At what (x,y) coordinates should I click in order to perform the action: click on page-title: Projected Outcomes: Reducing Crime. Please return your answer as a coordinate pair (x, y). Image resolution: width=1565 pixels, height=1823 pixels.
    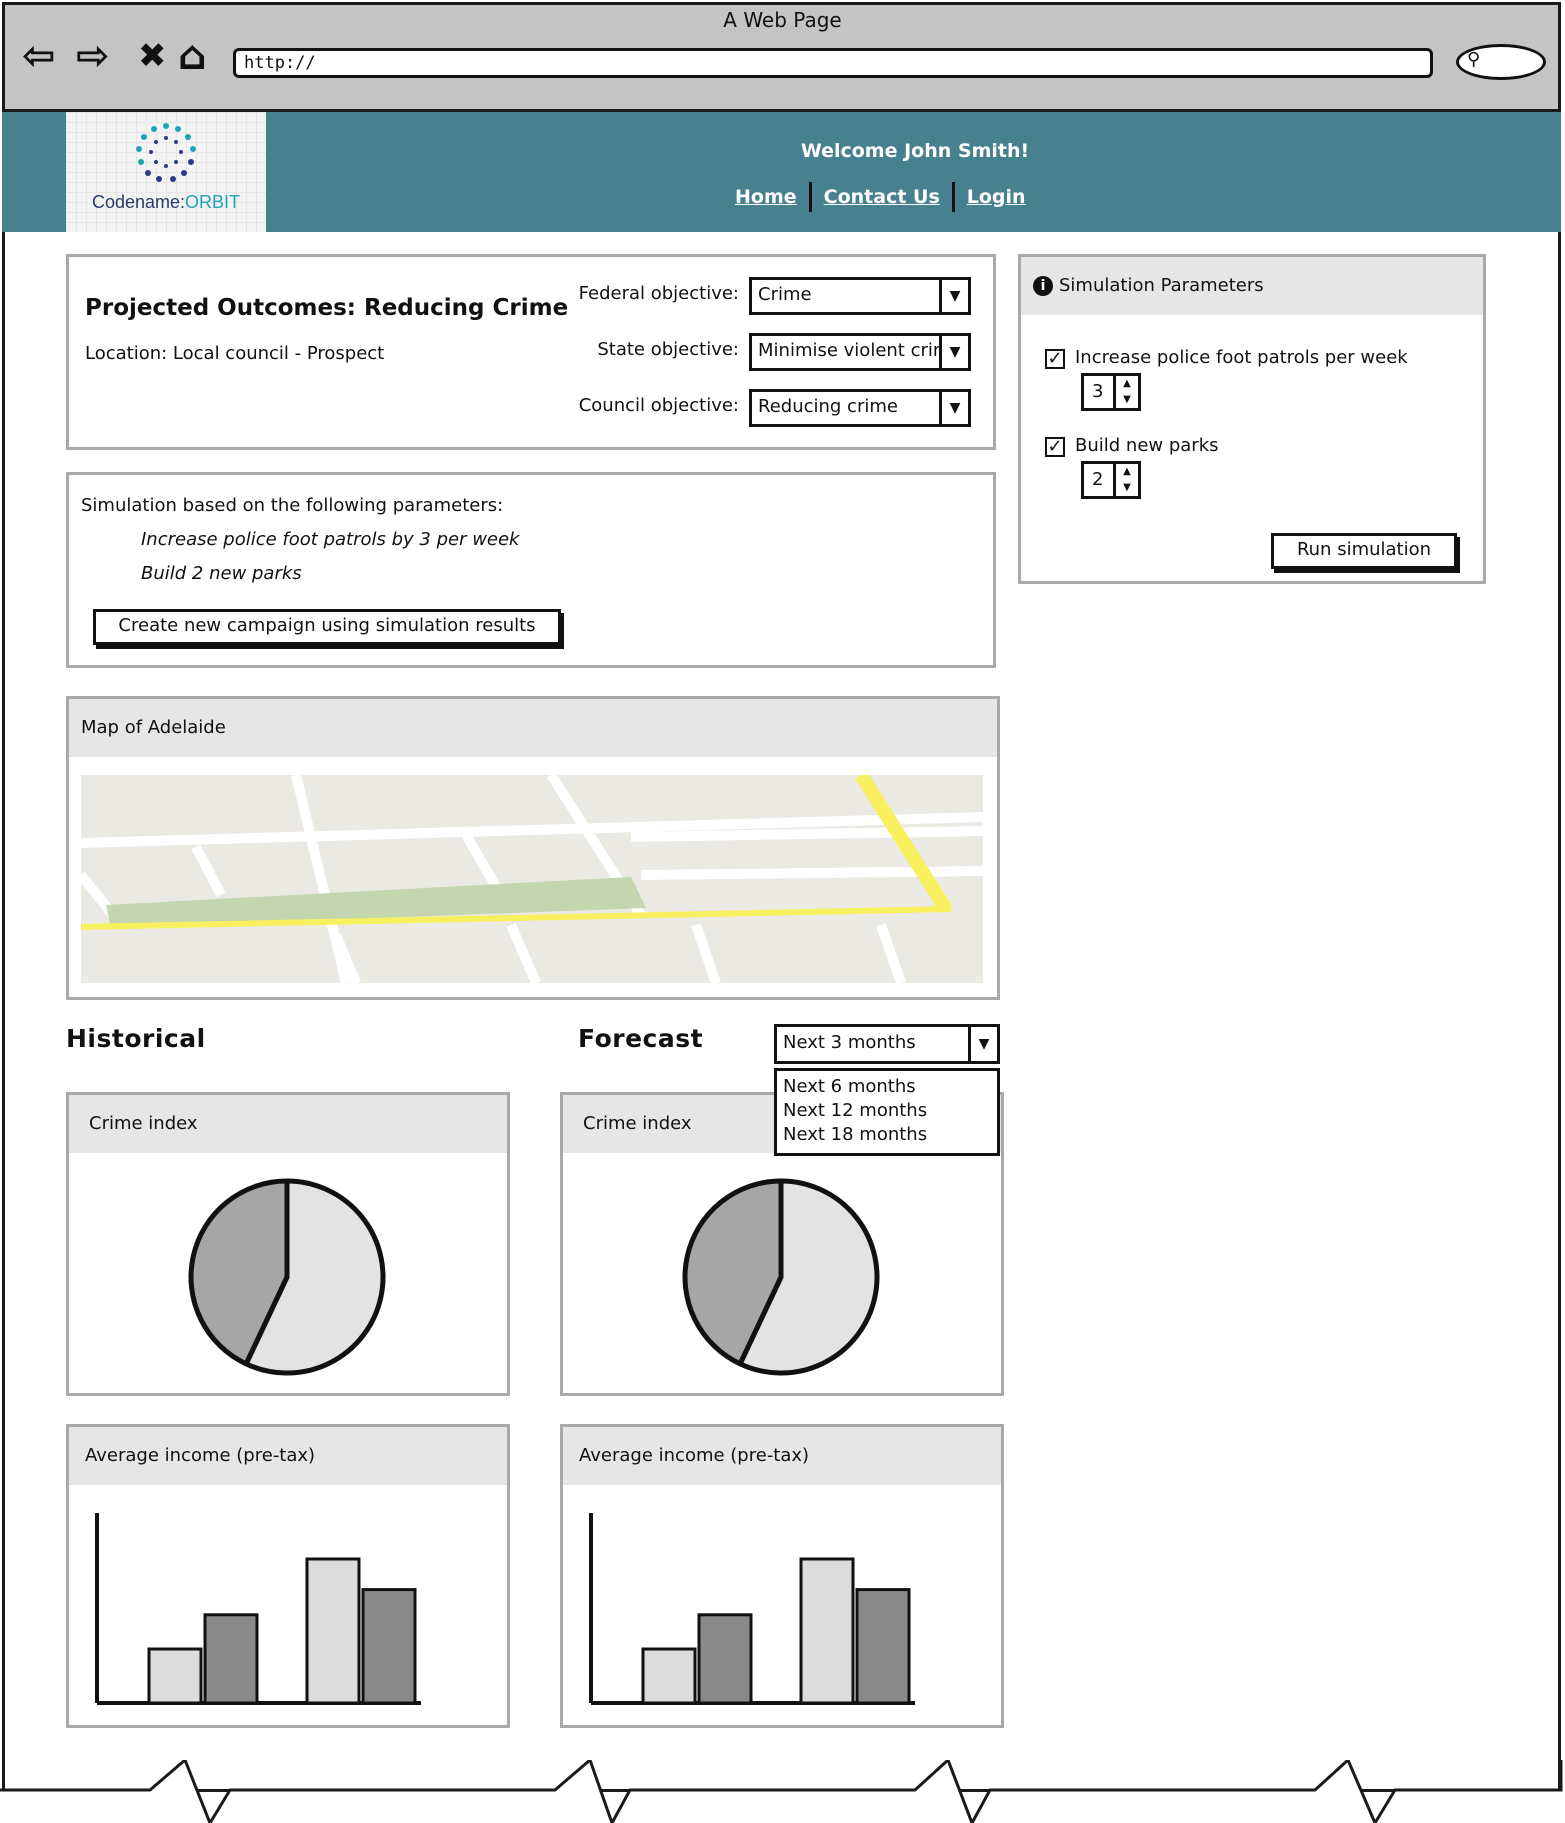
    Looking at the image, I should click on (327, 308).